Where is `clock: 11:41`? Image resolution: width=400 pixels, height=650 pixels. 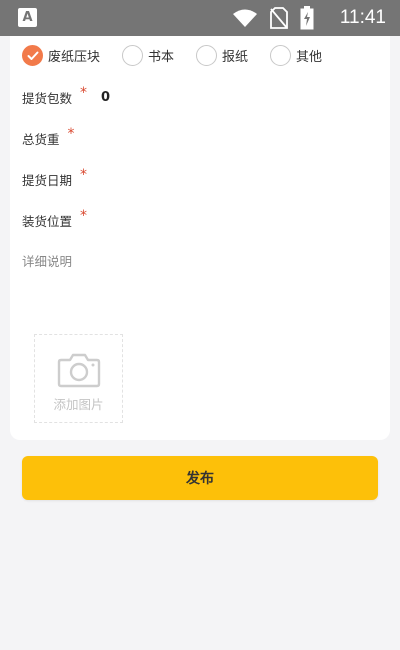
clock: 11:41 is located at coordinates (362, 17).